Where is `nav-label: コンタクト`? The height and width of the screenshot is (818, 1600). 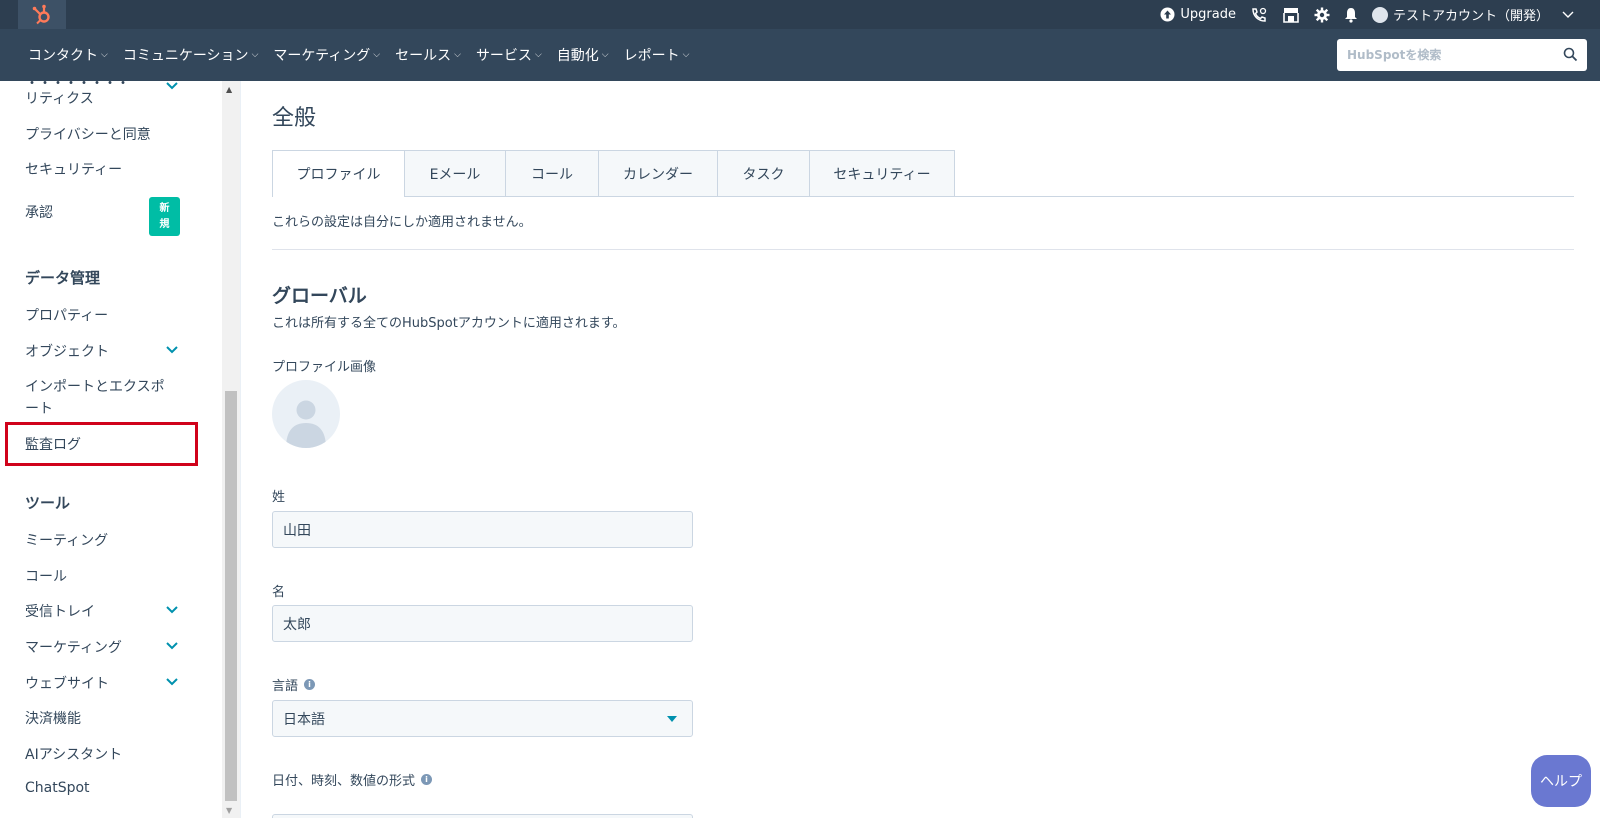 nav-label: コンタクト is located at coordinates (63, 56).